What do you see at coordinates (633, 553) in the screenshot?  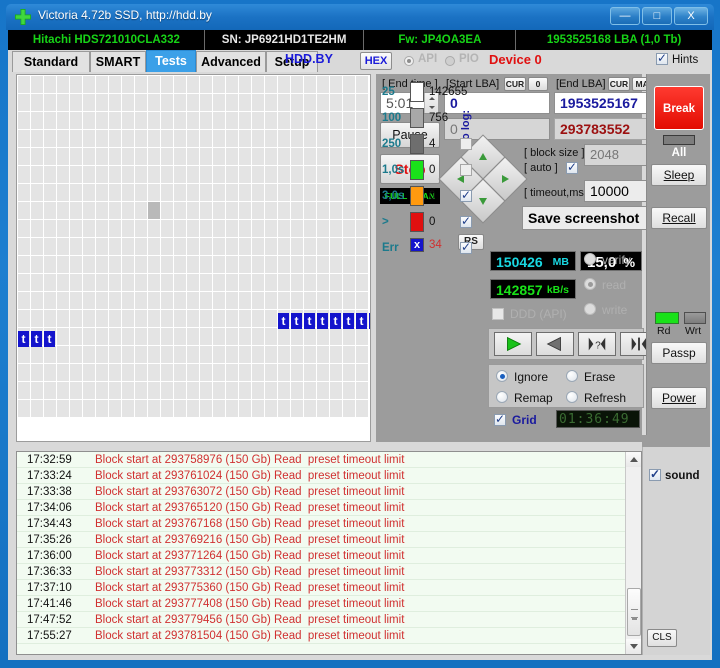 I see `log-scrollbar` at bounding box center [633, 553].